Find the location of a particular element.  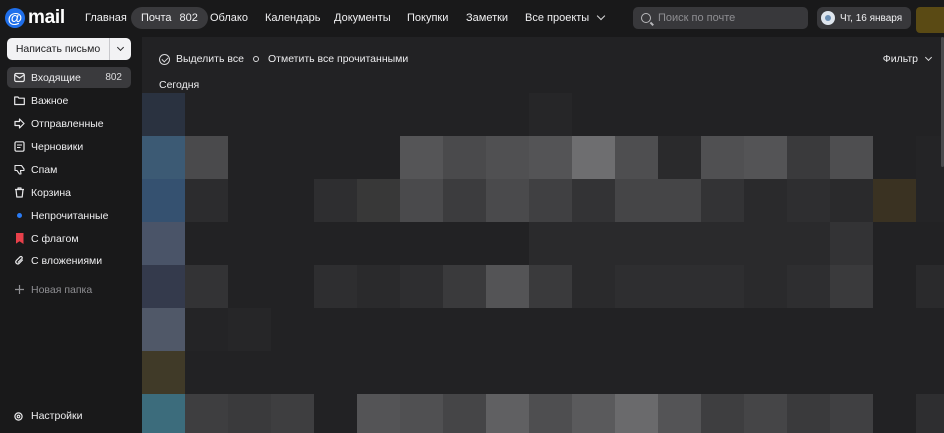

mail-logo: @ mail is located at coordinates (35, 18).